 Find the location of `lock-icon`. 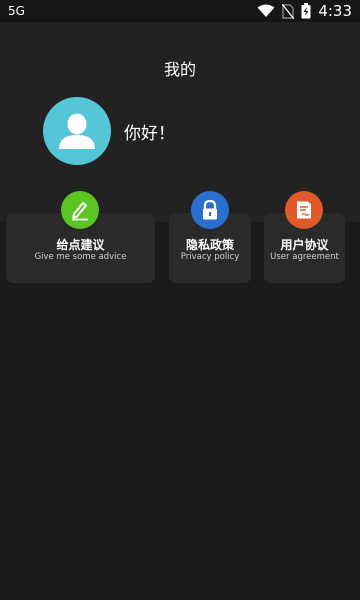

lock-icon is located at coordinates (210, 210).